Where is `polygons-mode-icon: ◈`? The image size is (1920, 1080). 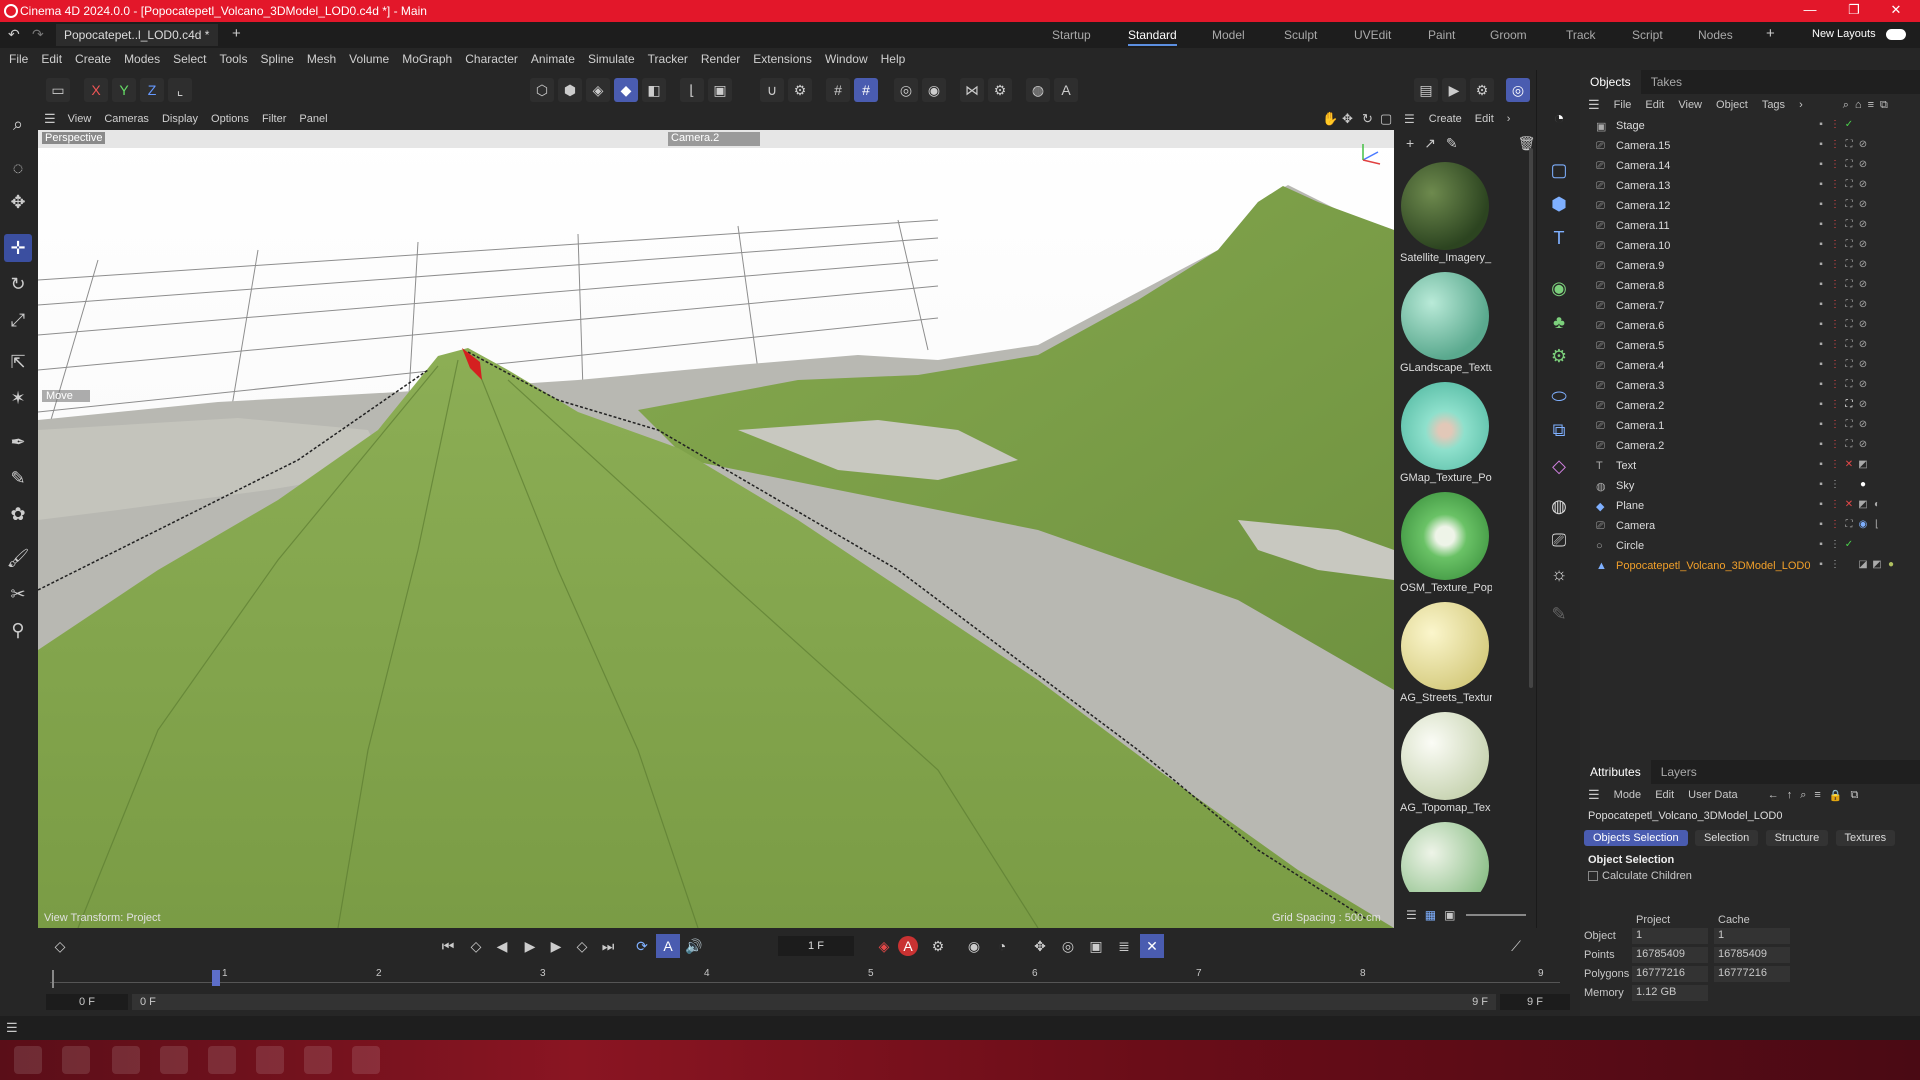
polygons-mode-icon: ◈ is located at coordinates (598, 90).